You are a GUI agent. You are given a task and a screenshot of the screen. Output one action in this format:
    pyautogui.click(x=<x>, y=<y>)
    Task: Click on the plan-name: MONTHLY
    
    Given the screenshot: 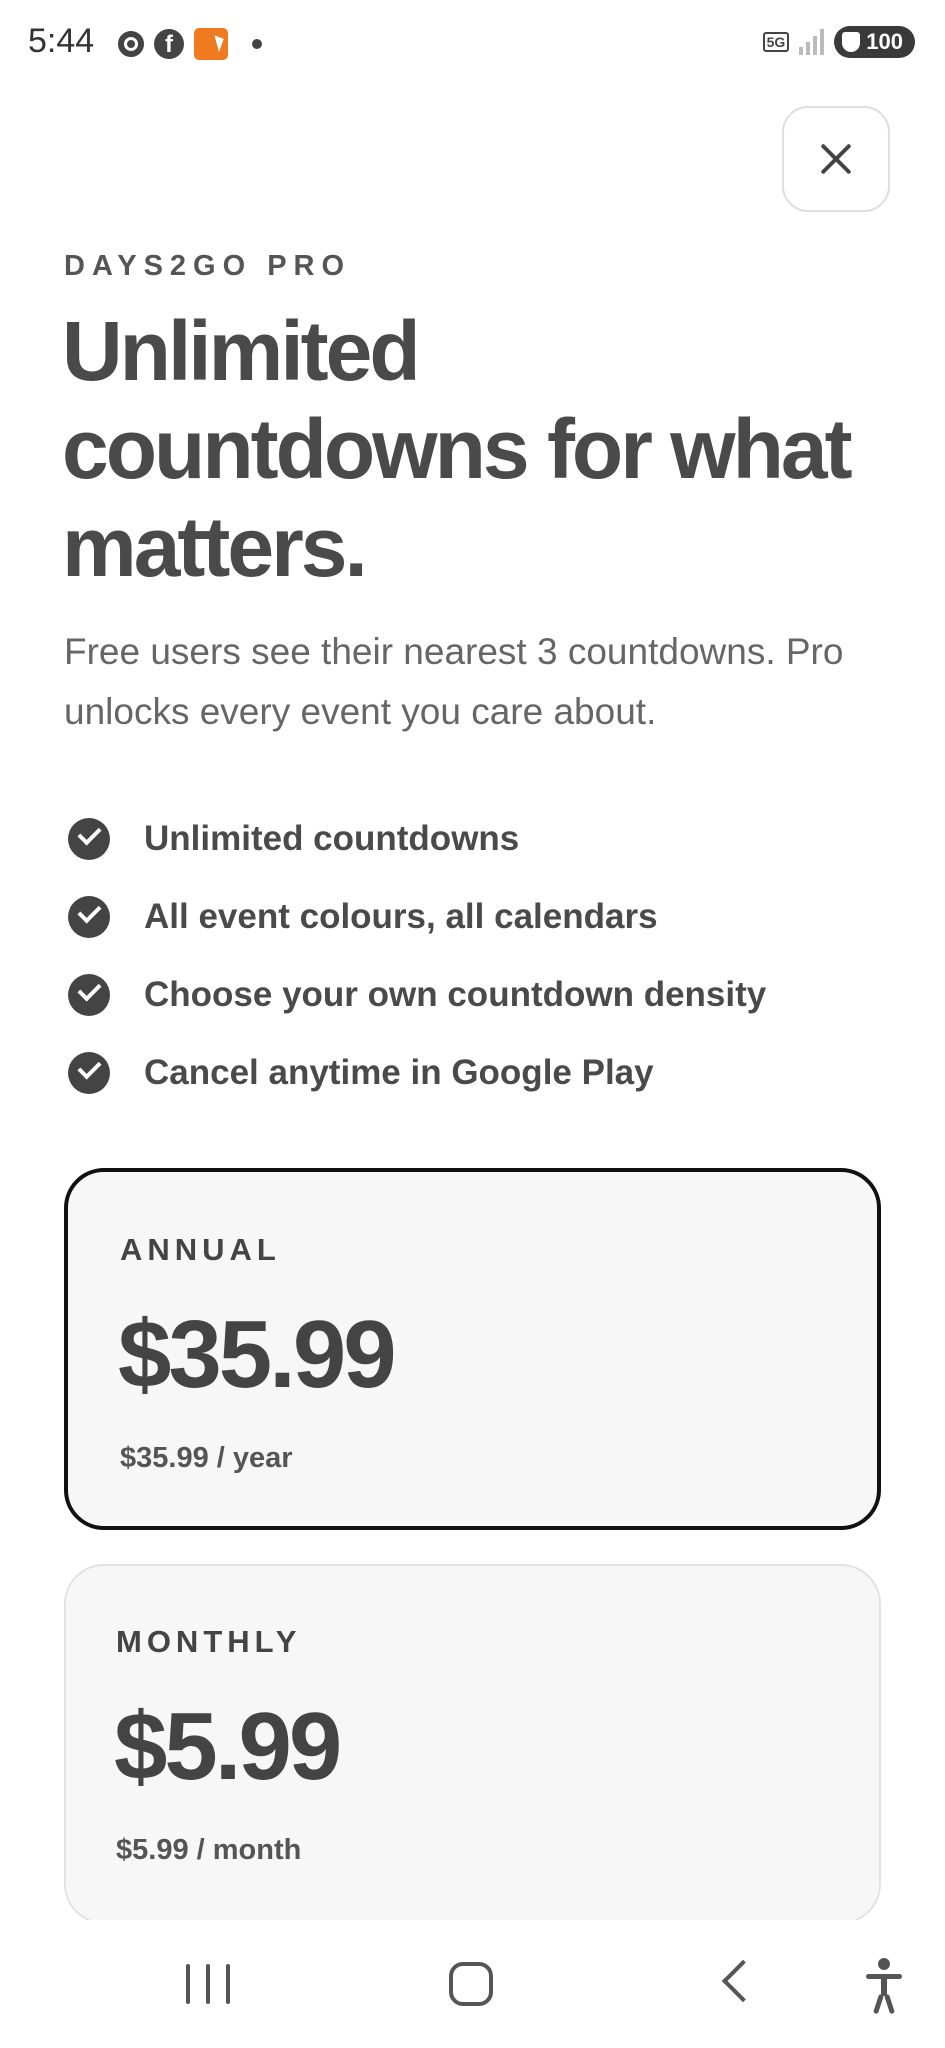 What is the action you would take?
    pyautogui.click(x=209, y=1641)
    